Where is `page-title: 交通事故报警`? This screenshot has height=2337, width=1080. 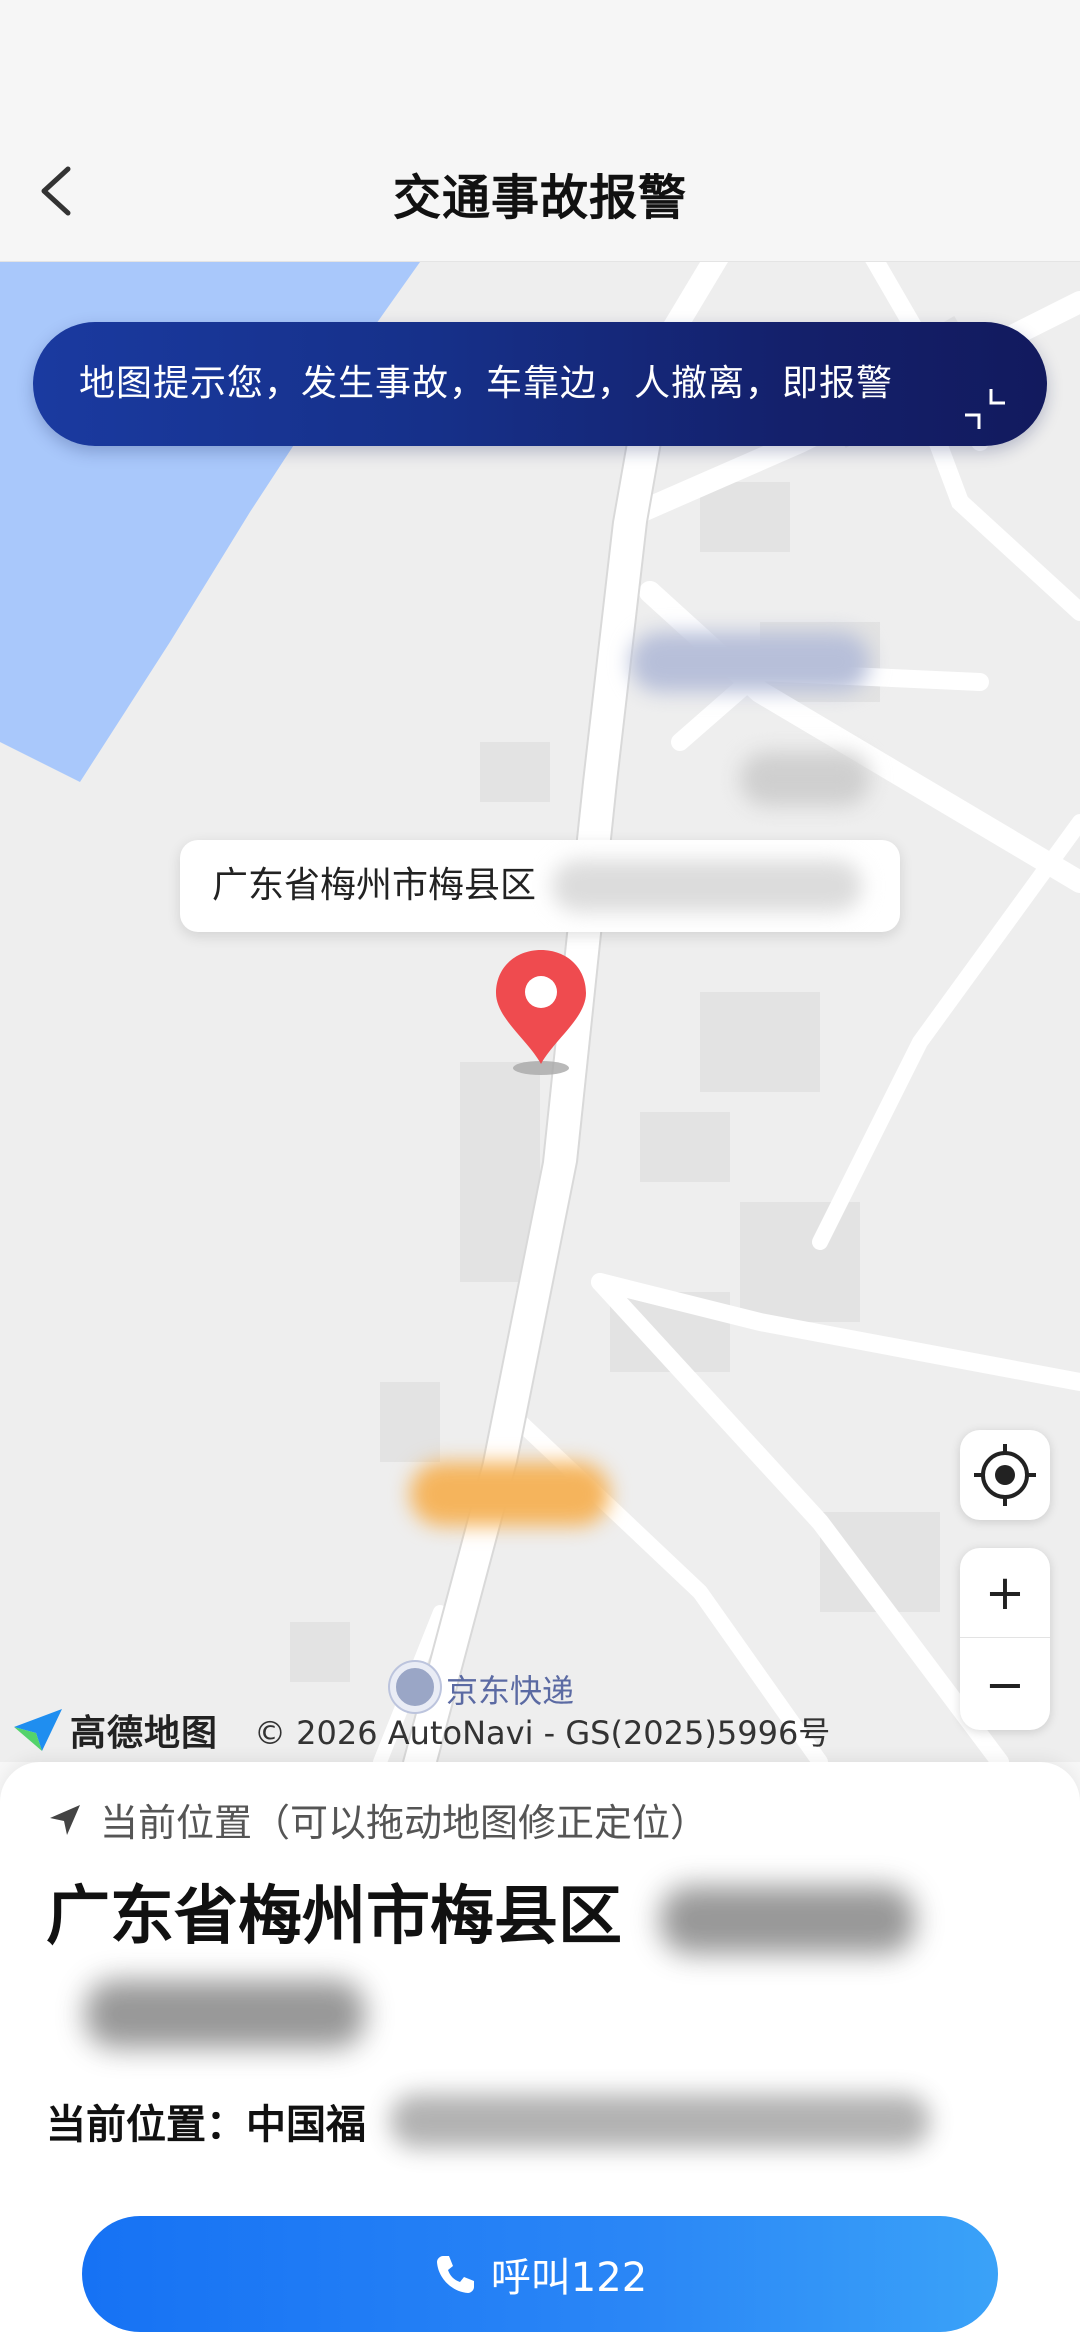
page-title: 交通事故报警 is located at coordinates (539, 198).